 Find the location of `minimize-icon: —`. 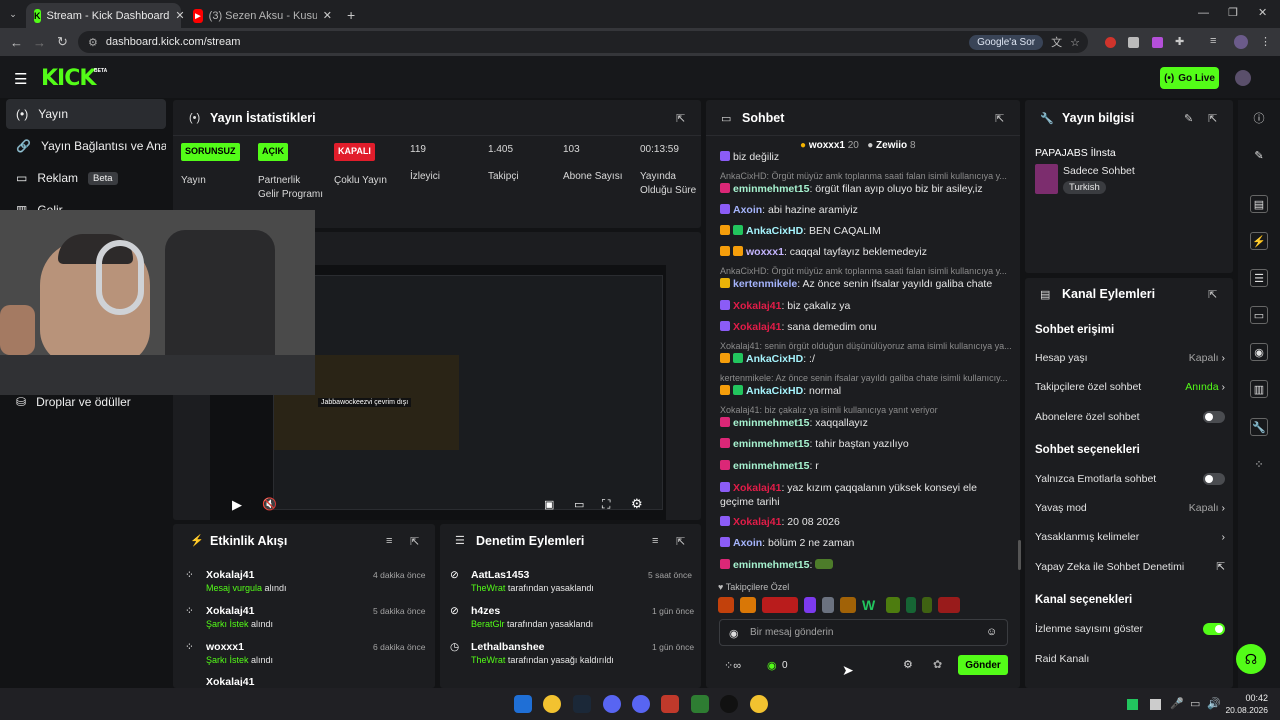

minimize-icon: — is located at coordinates (1203, 13).